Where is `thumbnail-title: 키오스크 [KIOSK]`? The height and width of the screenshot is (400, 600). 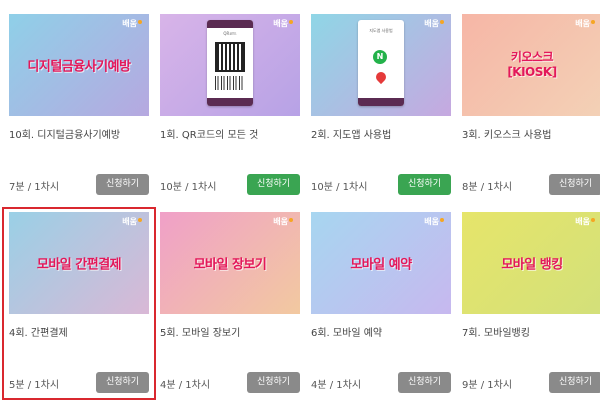
thumbnail-title: 키오스크 [KIOSK] is located at coordinates (532, 64).